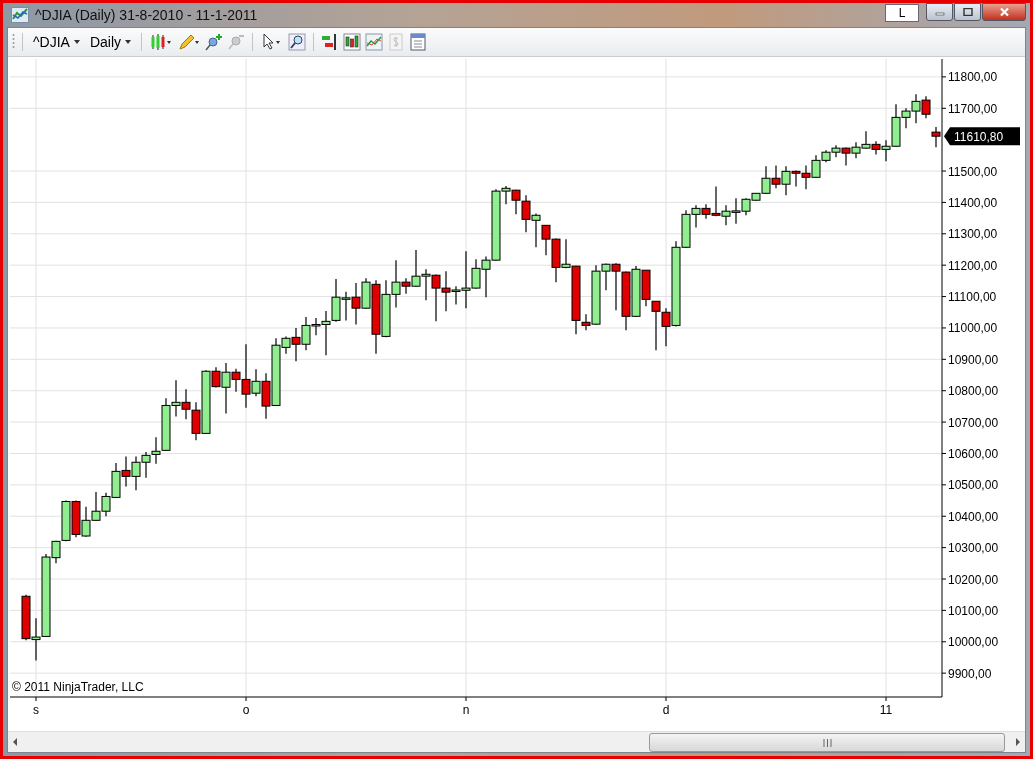 Image resolution: width=1033 pixels, height=759 pixels. I want to click on interval-dropdown: Daily, so click(110, 42).